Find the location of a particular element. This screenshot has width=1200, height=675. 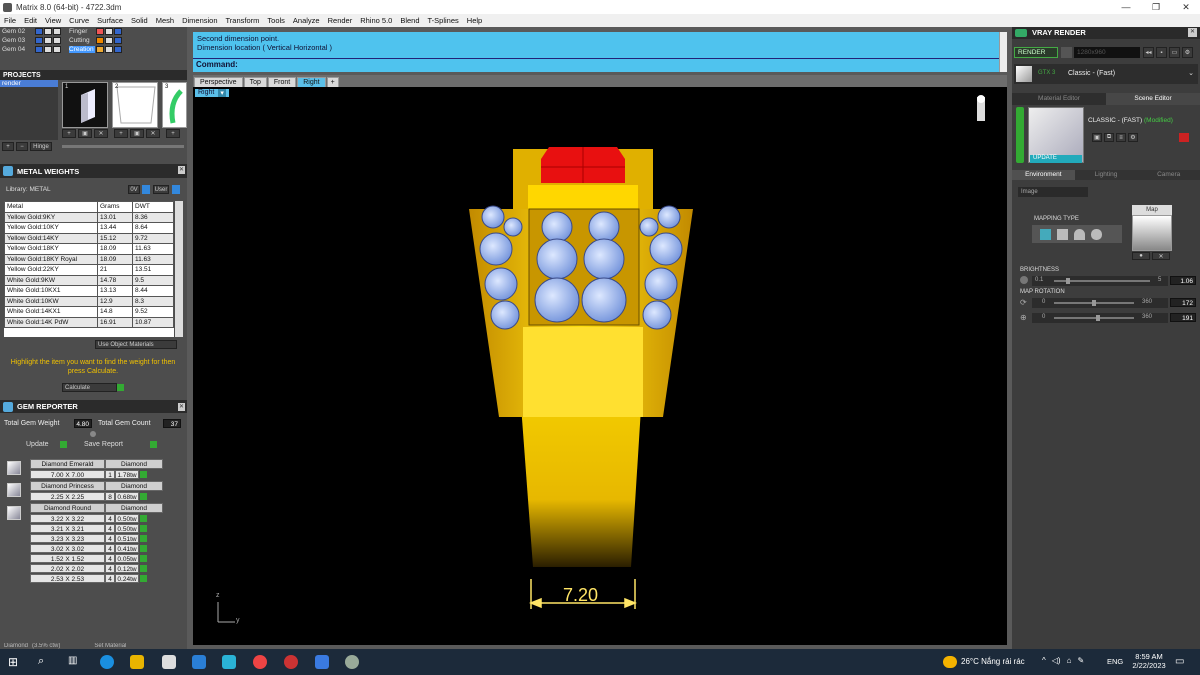

map-clear-icon: ✕ is located at coordinates (1161, 256).